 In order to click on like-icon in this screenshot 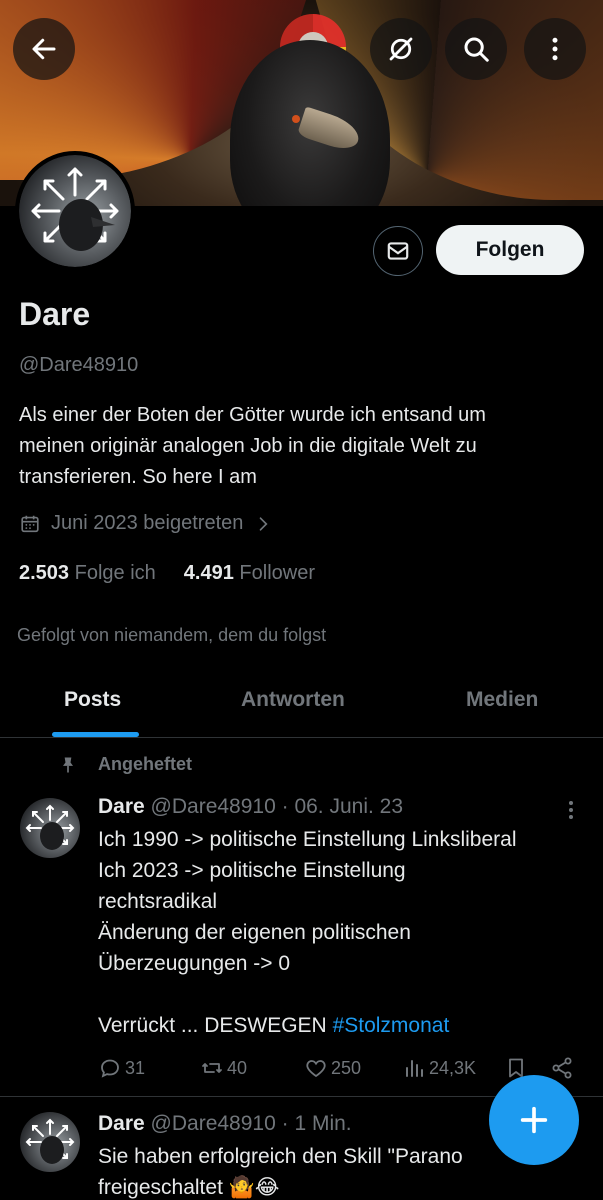, I will do `click(316, 1069)`.